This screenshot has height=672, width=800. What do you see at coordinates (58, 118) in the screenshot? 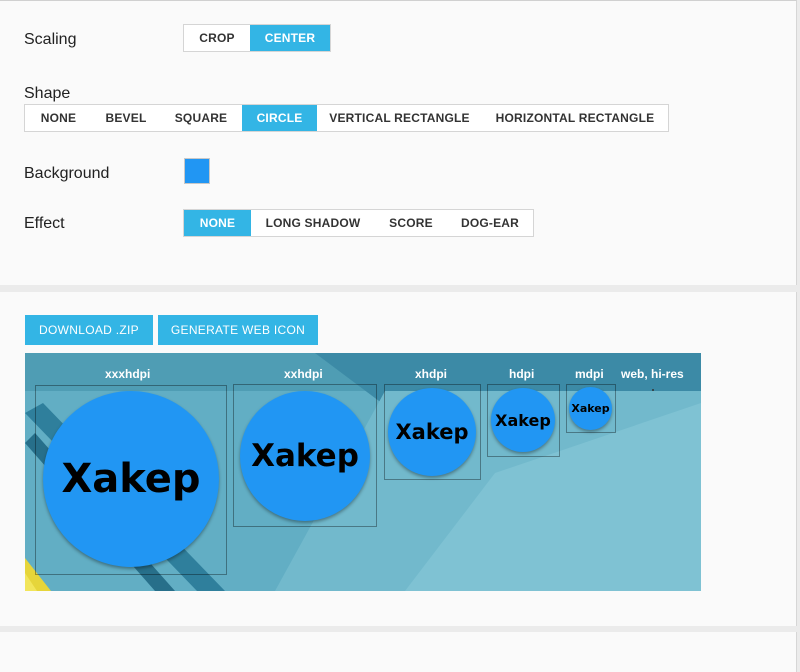
I see `shape-option-none: NONE` at bounding box center [58, 118].